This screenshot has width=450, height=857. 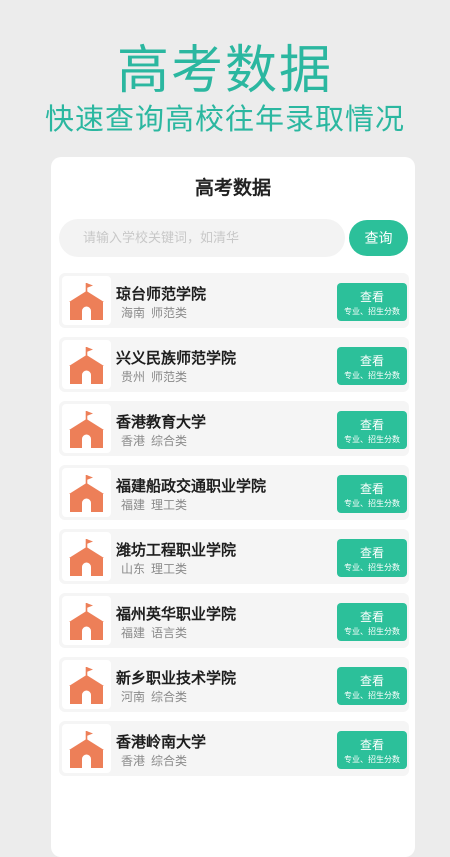 What do you see at coordinates (378, 238) in the screenshot?
I see `search-button: 查询` at bounding box center [378, 238].